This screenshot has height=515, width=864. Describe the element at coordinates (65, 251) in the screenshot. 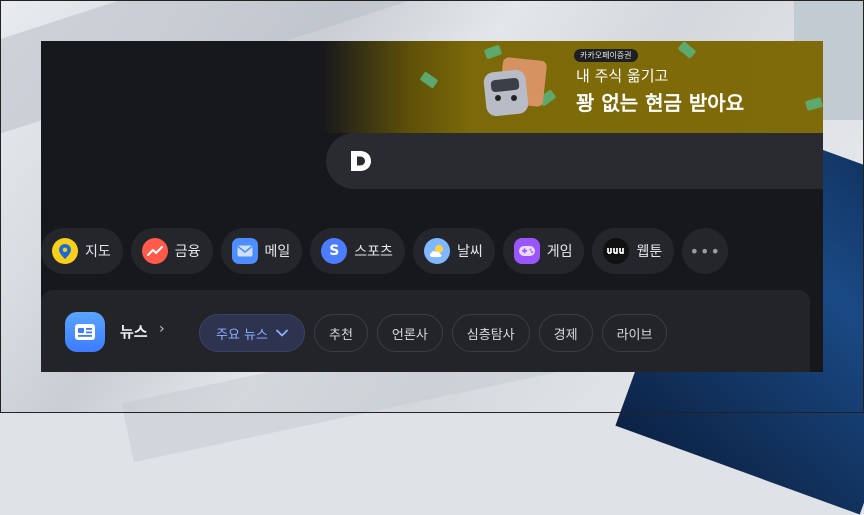

I see `map-pin-icon` at that location.